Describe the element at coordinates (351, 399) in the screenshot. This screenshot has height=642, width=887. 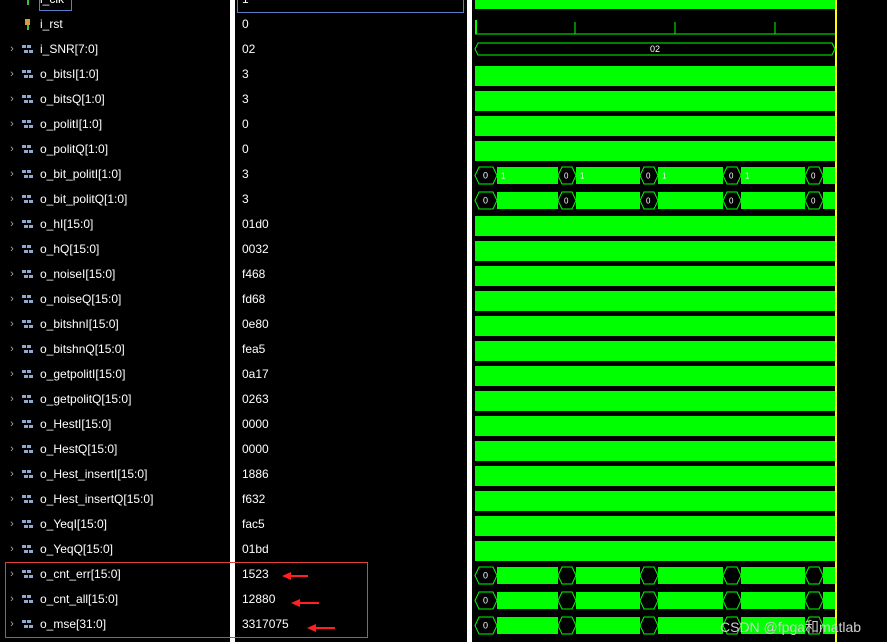
I see `value-row: 0263` at that location.